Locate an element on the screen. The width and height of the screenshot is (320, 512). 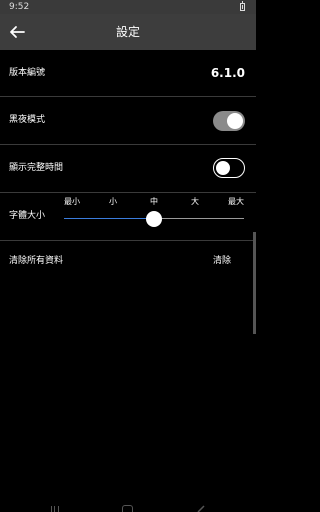
font-size-option-largest: 最大 is located at coordinates (236, 202).